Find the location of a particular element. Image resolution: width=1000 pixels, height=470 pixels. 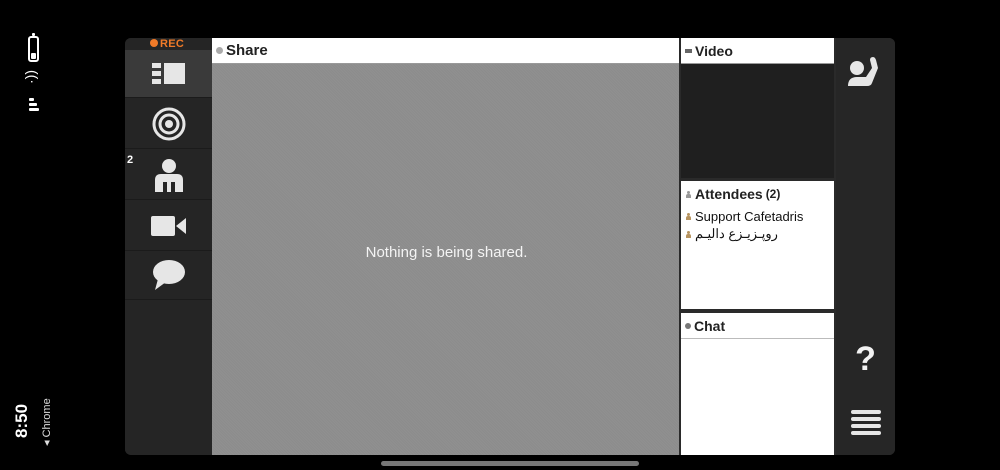

share-pod-header: Share is located at coordinates (445, 51).